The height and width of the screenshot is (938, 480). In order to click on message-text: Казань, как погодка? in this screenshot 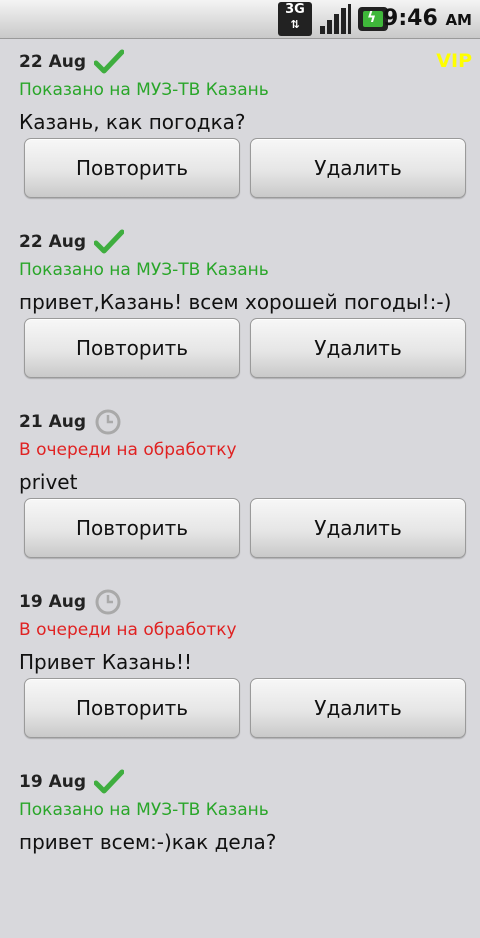, I will do `click(132, 122)`.